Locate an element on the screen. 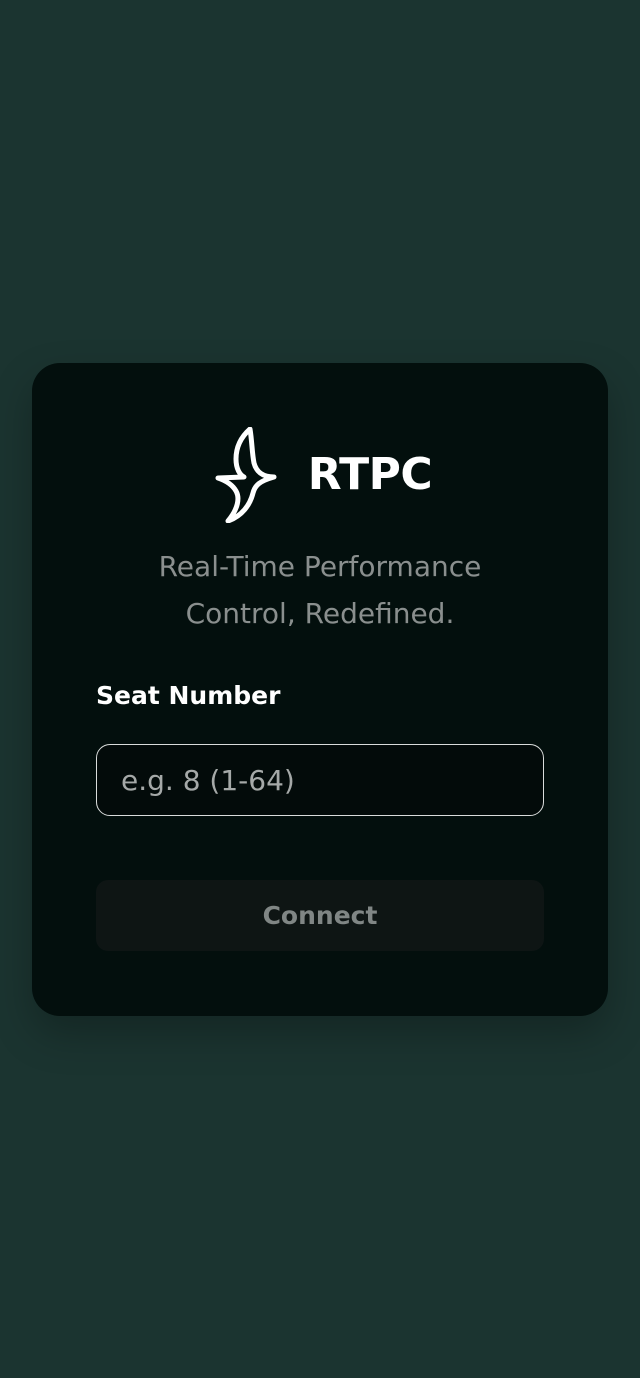 This screenshot has height=1378, width=640. tagline-line-1: Real-Time Performance is located at coordinates (320, 566).